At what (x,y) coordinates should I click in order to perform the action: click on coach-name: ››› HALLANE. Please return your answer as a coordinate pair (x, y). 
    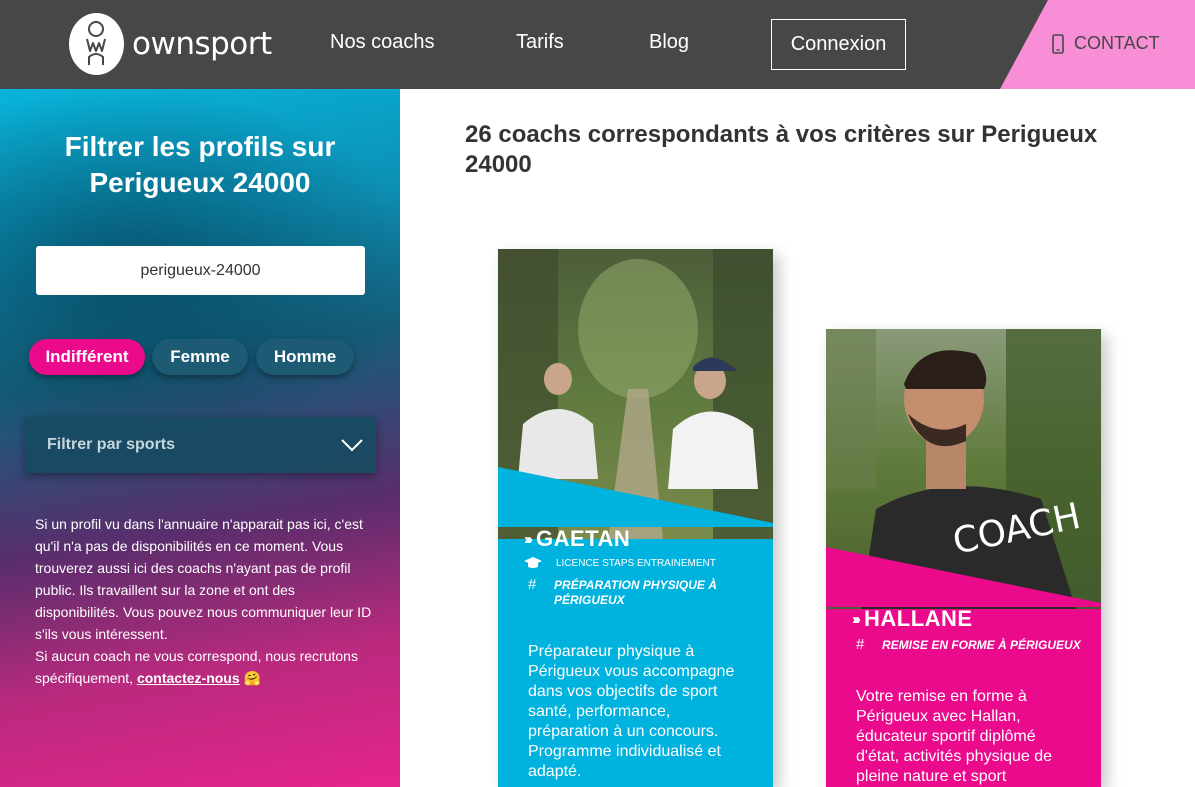
    Looking at the image, I should click on (912, 619).